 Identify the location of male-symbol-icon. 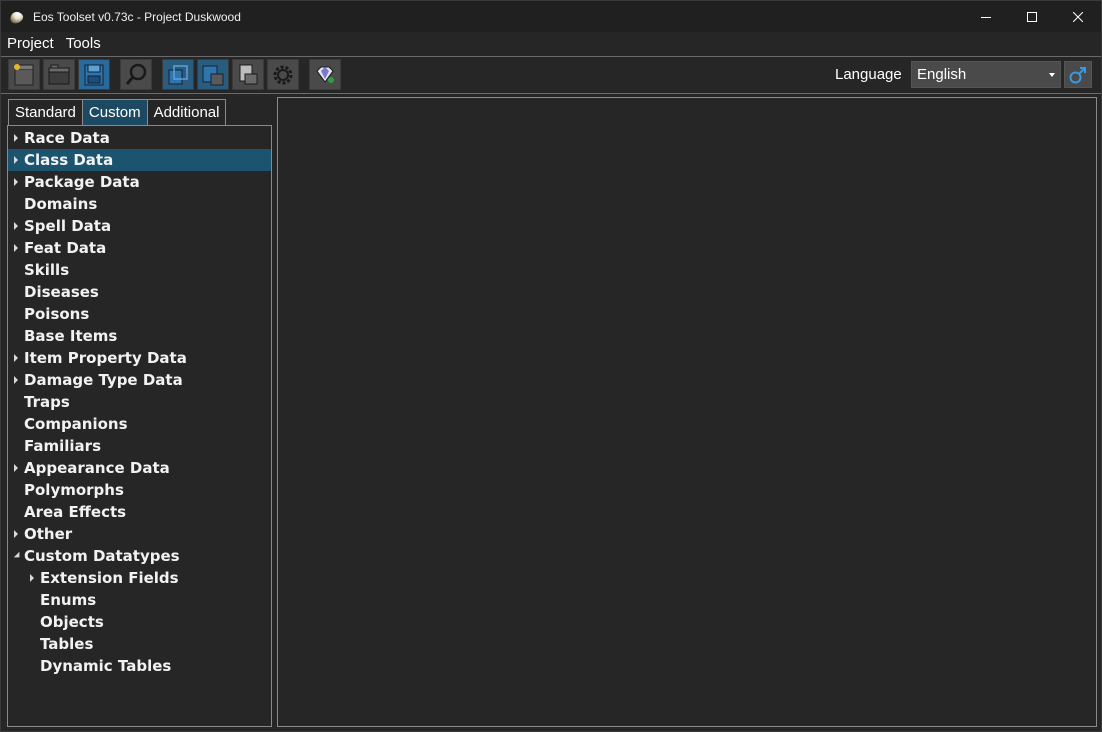
(1077, 74).